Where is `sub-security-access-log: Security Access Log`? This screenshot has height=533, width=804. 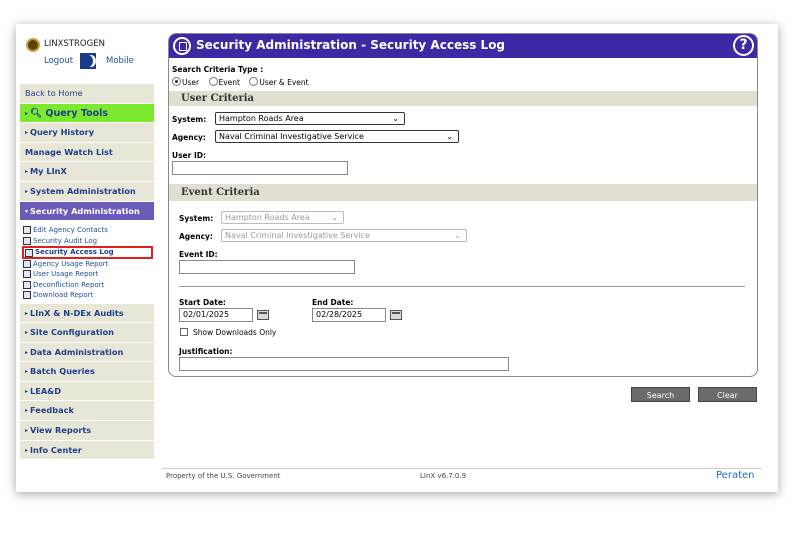 sub-security-access-log: Security Access Log is located at coordinates (87, 252).